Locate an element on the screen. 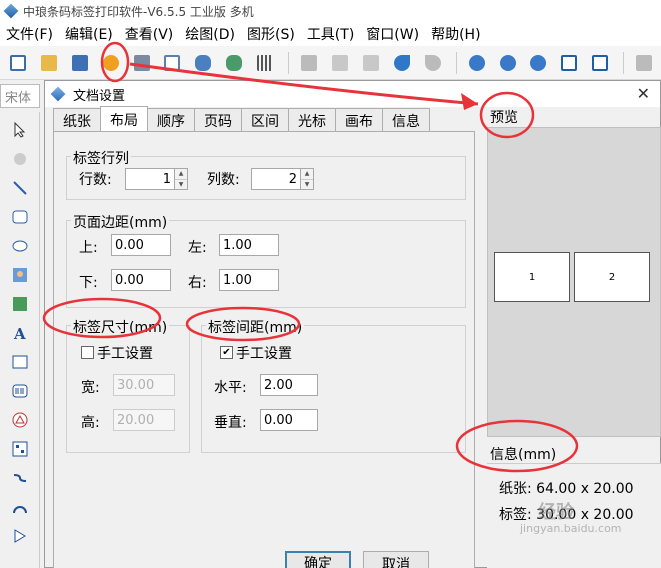  fit-page-button is located at coordinates (569, 63).